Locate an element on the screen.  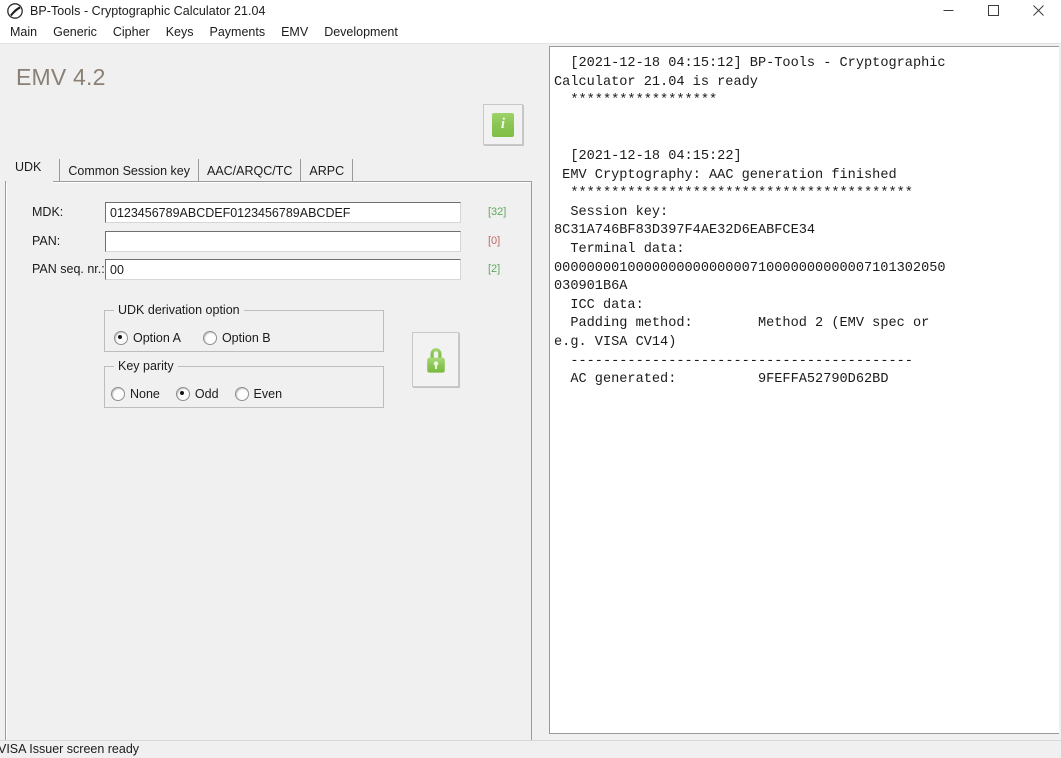
status-bar-text: VISA Issuer screen ready is located at coordinates (70, 749).